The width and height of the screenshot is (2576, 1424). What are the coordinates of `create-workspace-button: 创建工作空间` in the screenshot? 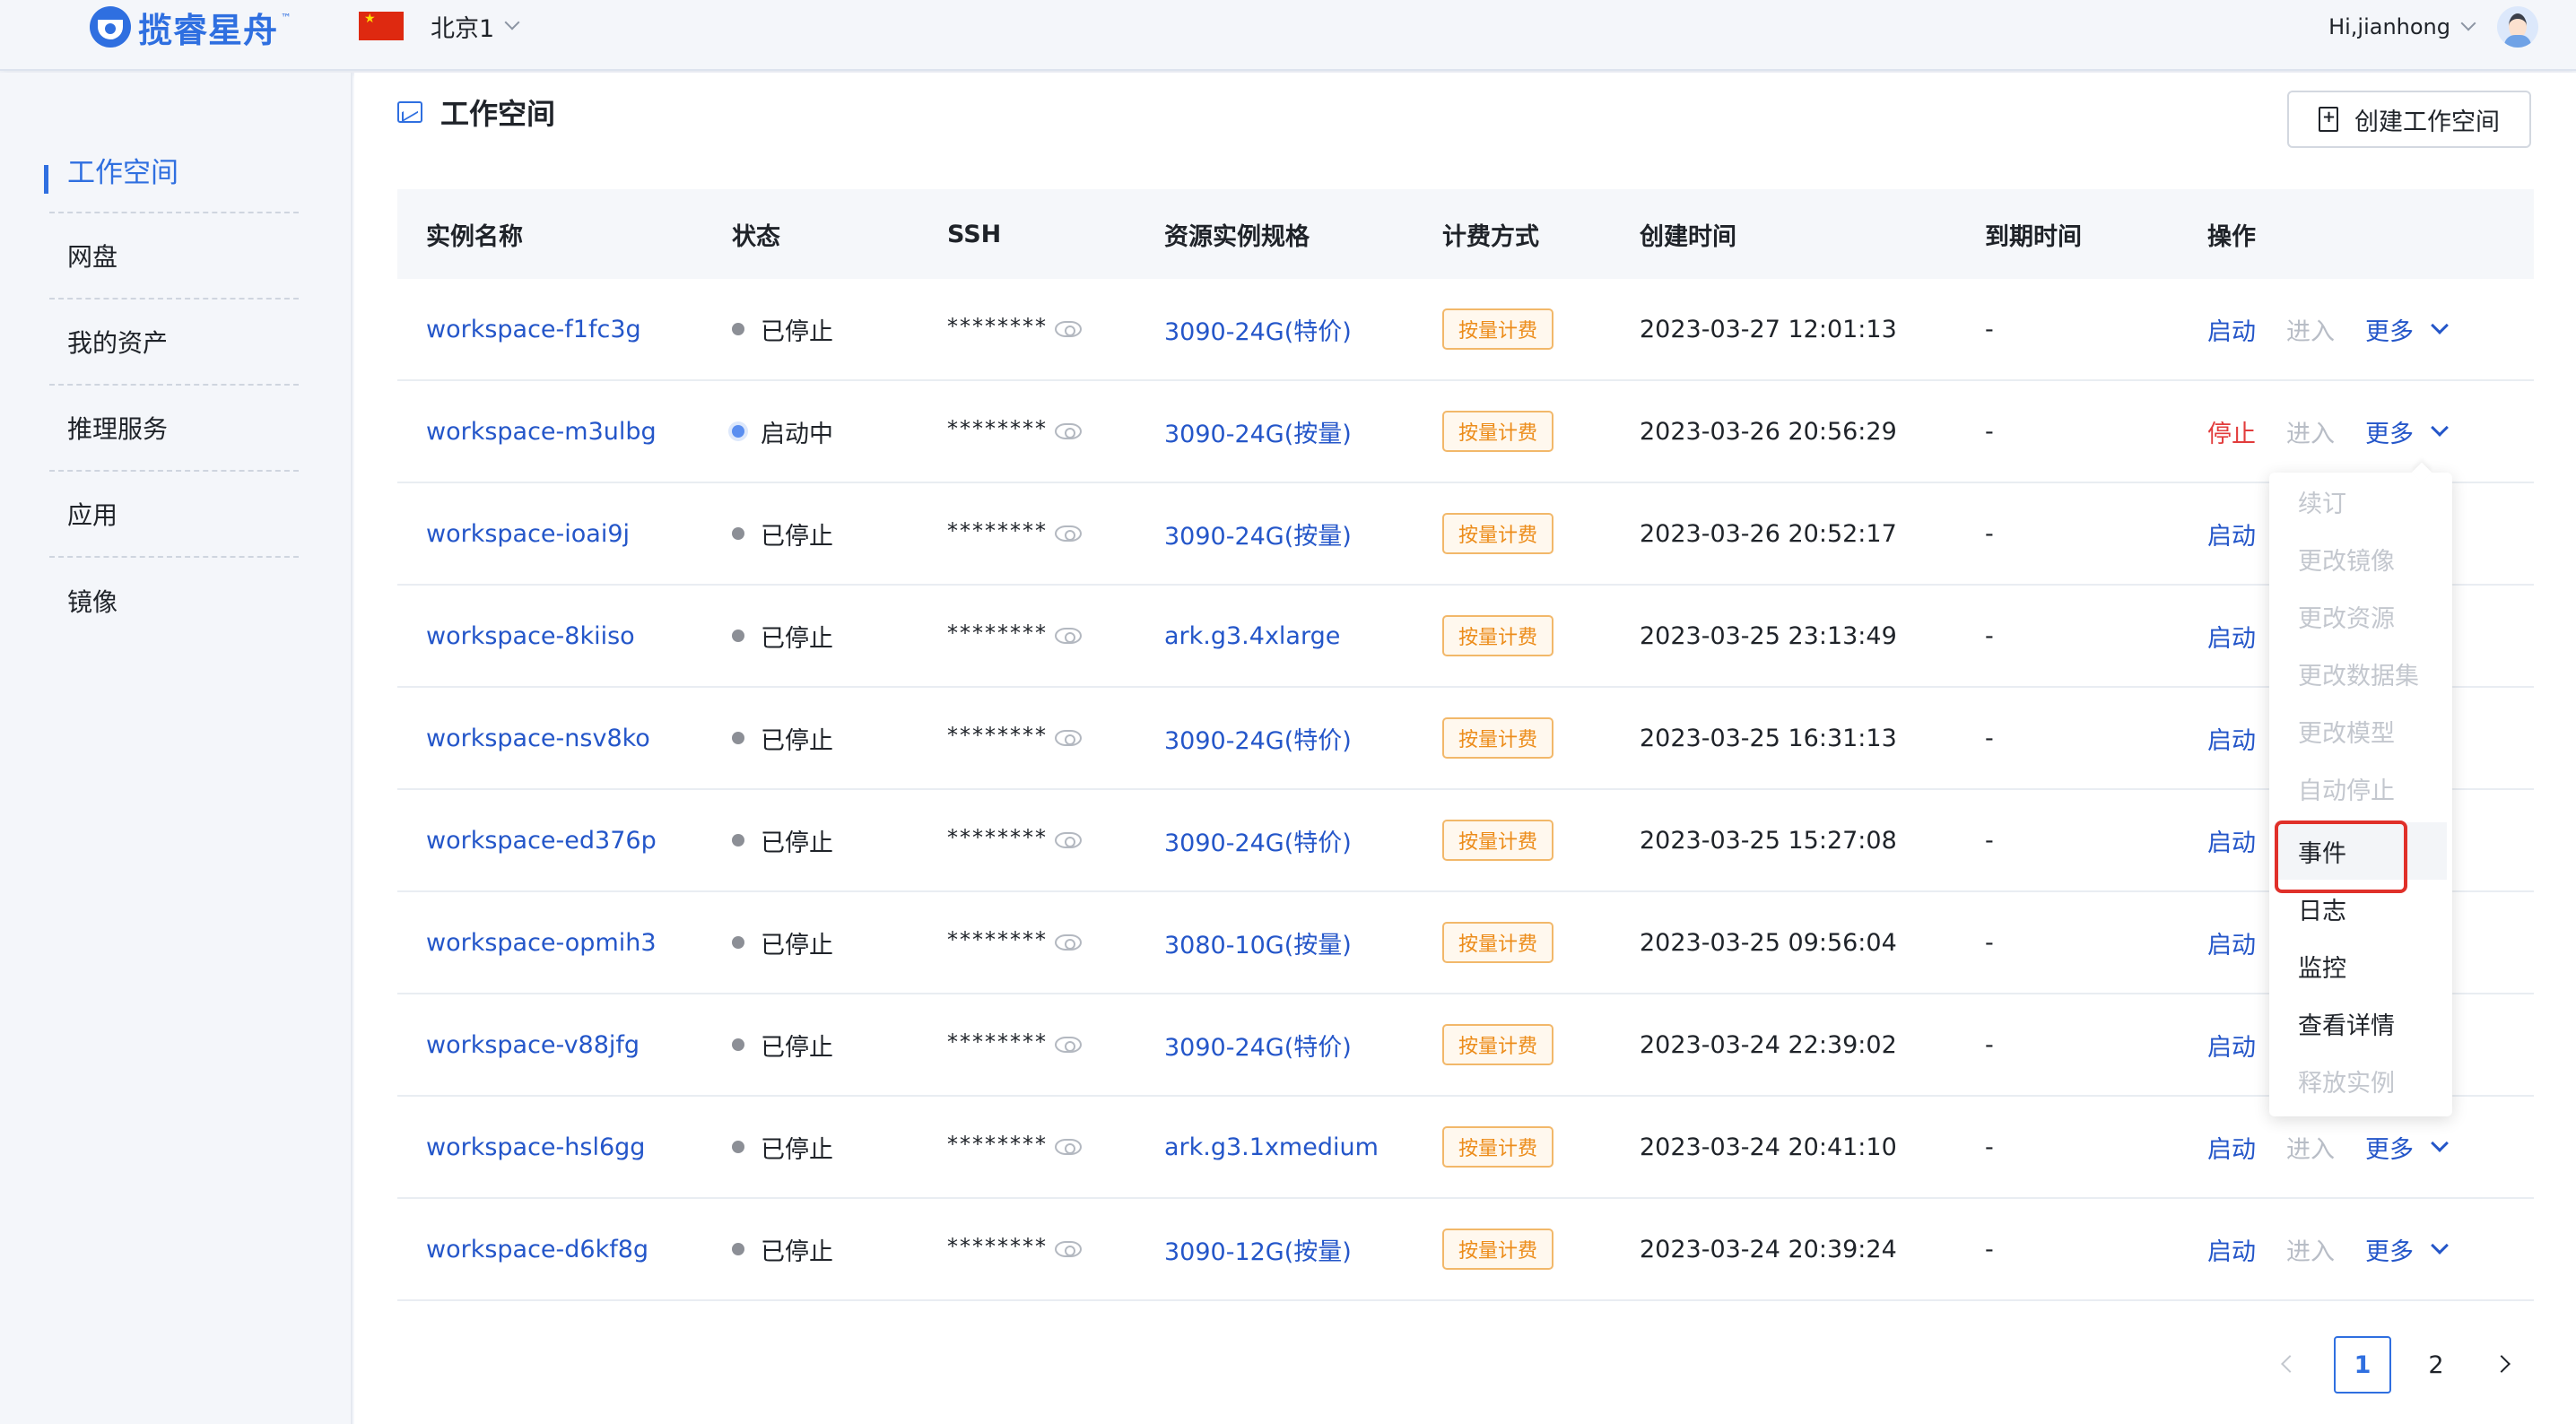 It's located at (2409, 119).